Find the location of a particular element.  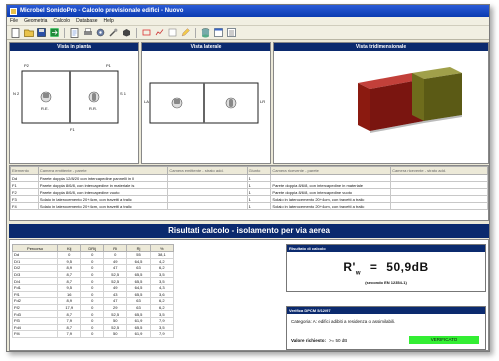

three-d-view-title: Vista tridimensionale is located at coordinates (381, 47).